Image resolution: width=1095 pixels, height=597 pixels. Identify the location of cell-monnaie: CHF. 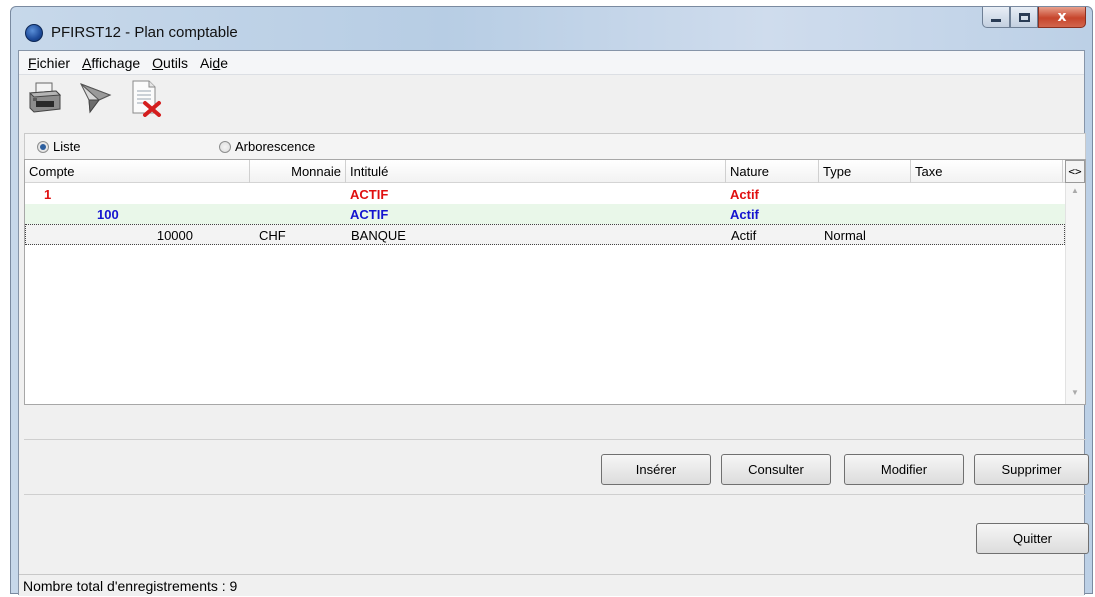
(272, 235).